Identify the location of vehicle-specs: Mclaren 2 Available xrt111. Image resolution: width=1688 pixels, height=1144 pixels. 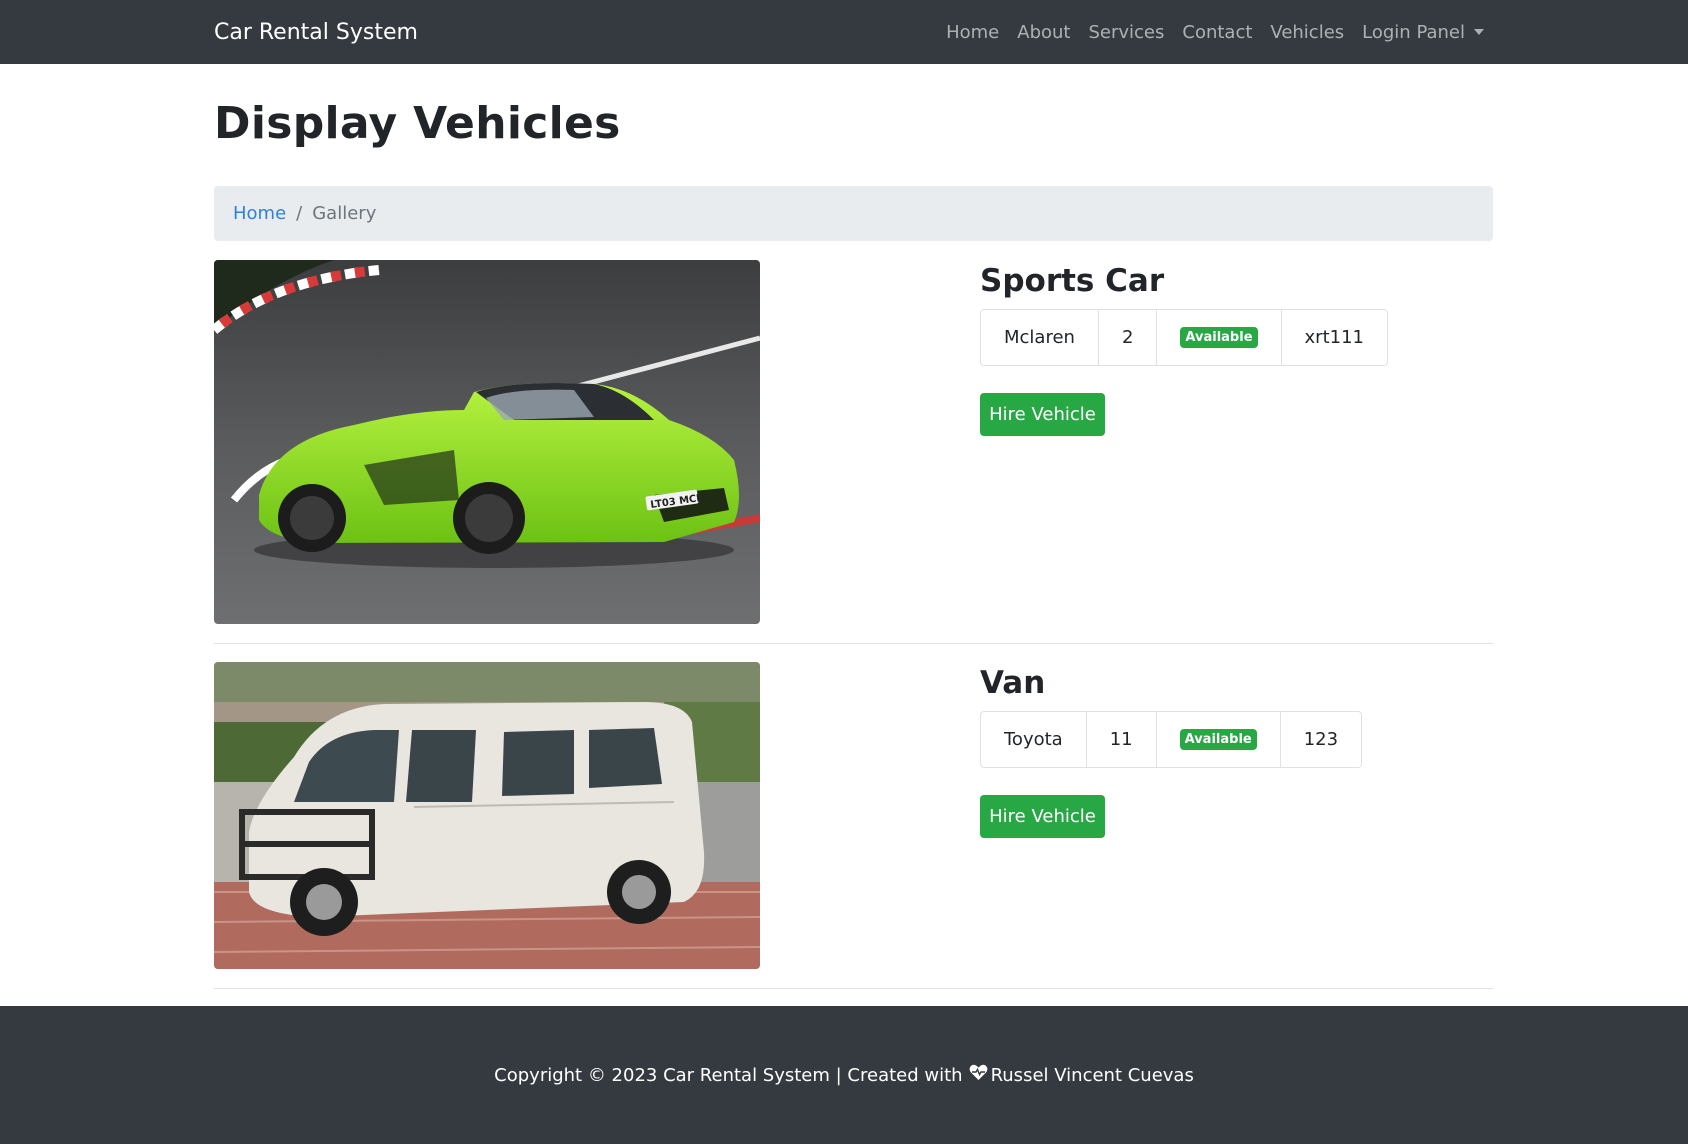
(1184, 337).